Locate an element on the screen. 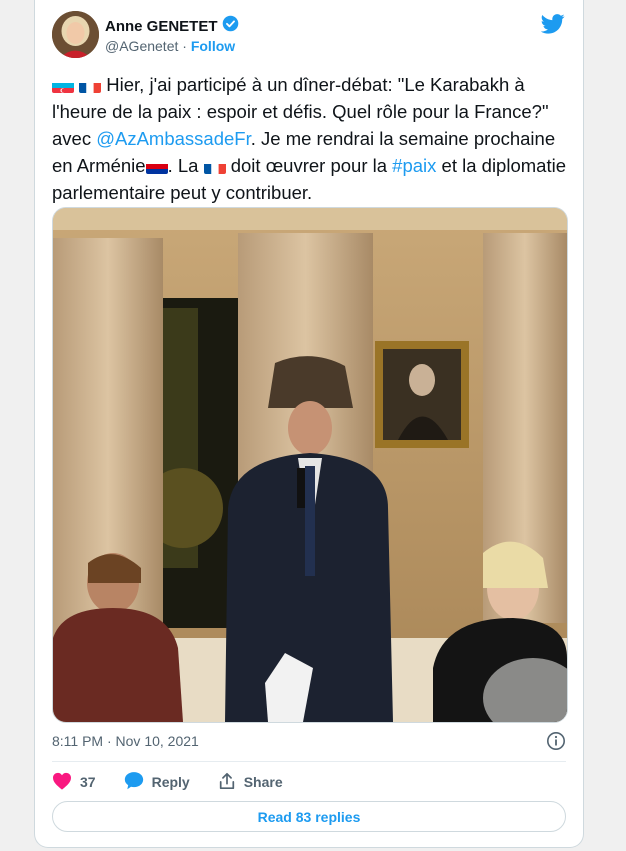 The width and height of the screenshot is (626, 851). share-button: Share is located at coordinates (250, 782).